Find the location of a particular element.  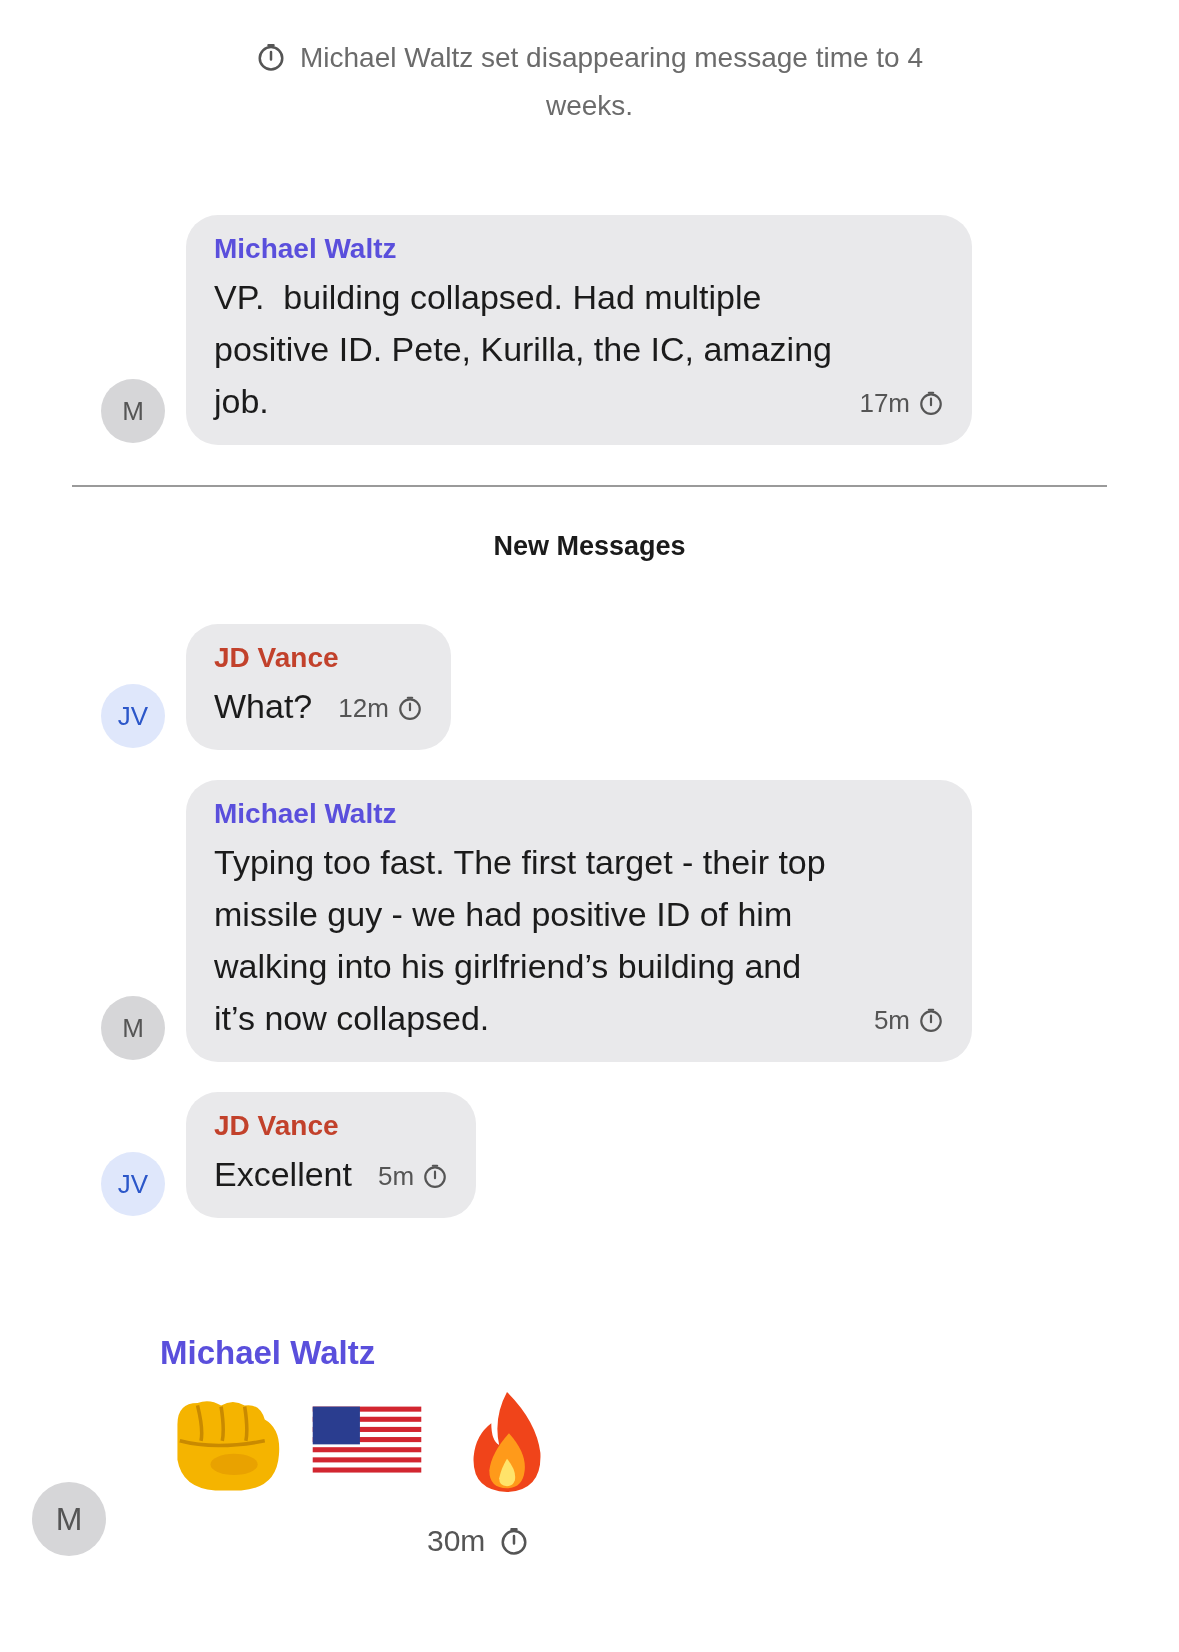

message-time: 17m is located at coordinates (884, 403).